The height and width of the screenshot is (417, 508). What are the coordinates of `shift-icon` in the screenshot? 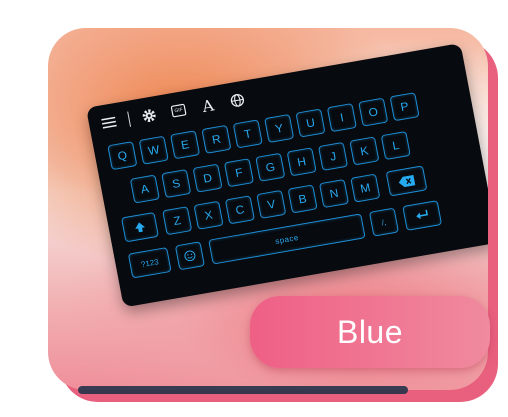 It's located at (140, 227).